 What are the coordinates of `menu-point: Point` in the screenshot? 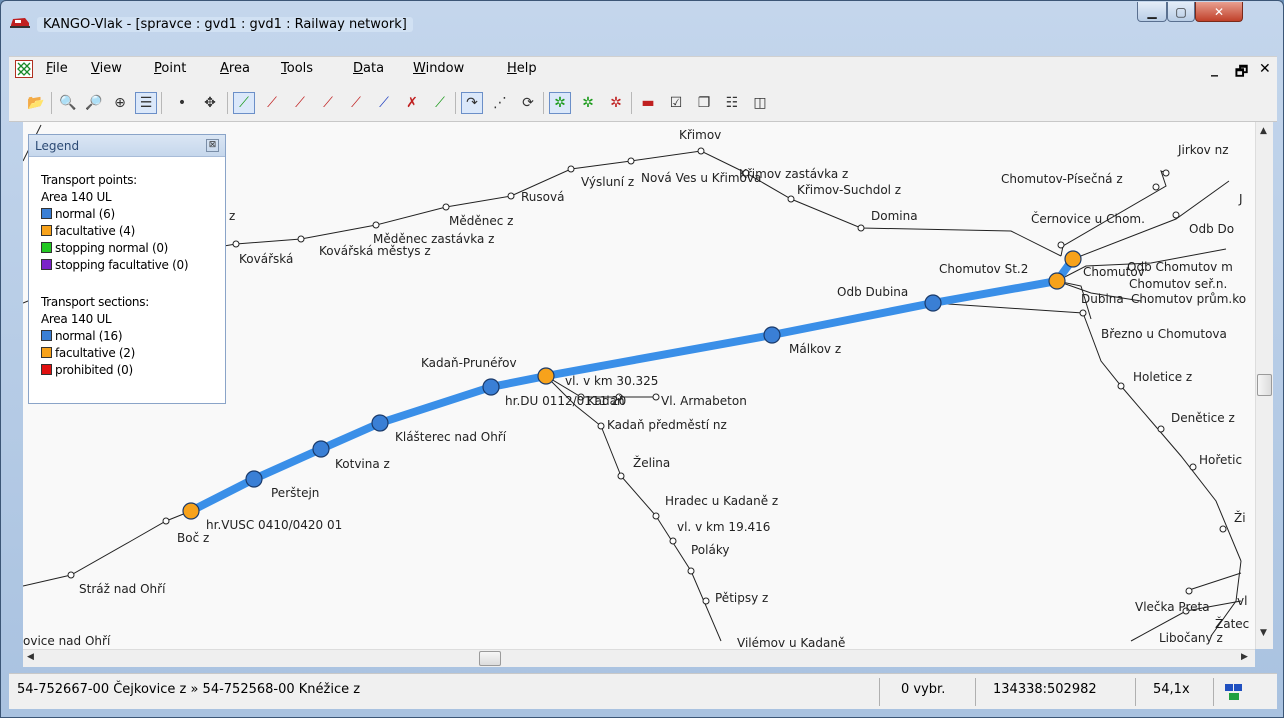 It's located at (170, 68).